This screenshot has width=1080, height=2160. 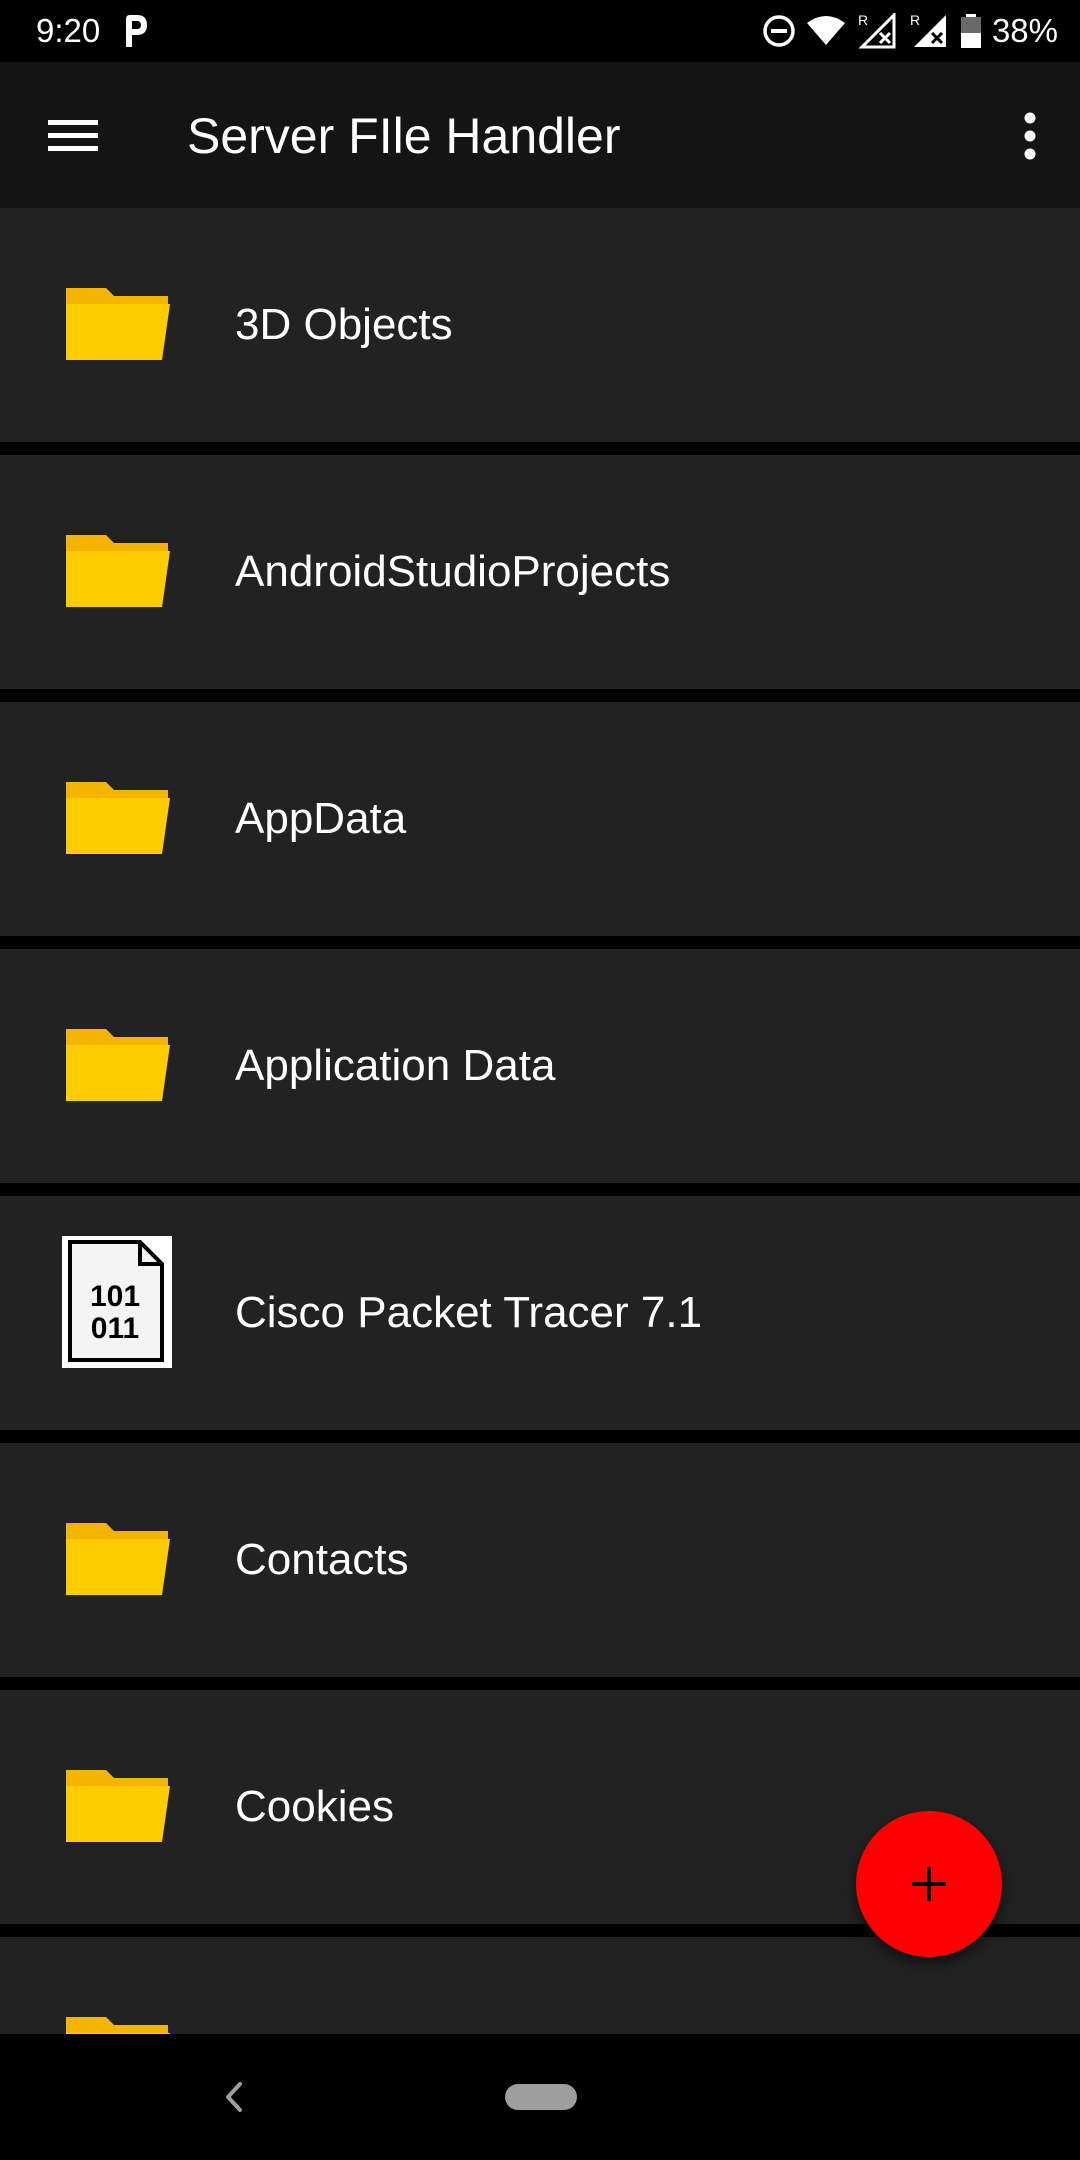 What do you see at coordinates (322, 1559) in the screenshot?
I see `file-name: Contacts` at bounding box center [322, 1559].